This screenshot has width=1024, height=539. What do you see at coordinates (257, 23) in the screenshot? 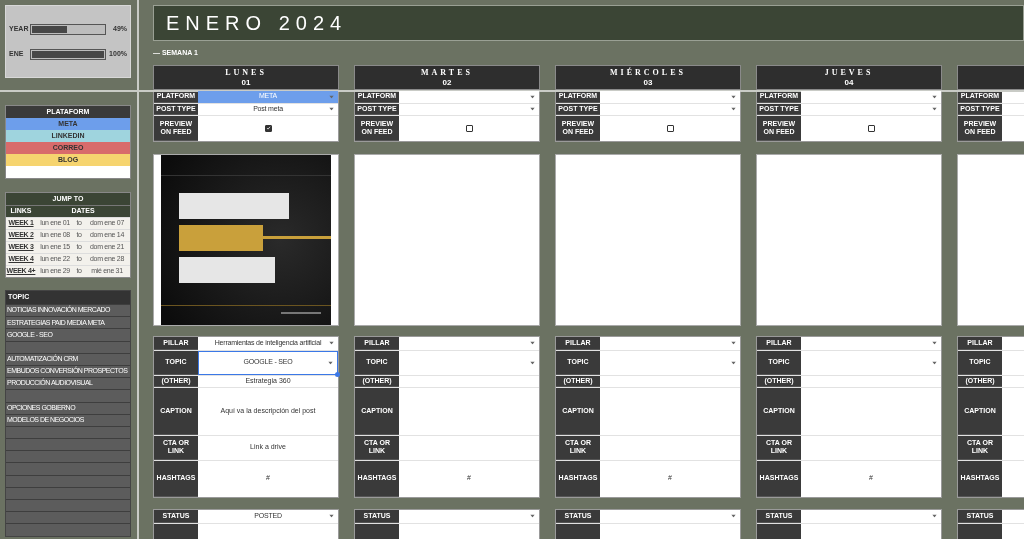
I see `page-title: ENERO 2024` at bounding box center [257, 23].